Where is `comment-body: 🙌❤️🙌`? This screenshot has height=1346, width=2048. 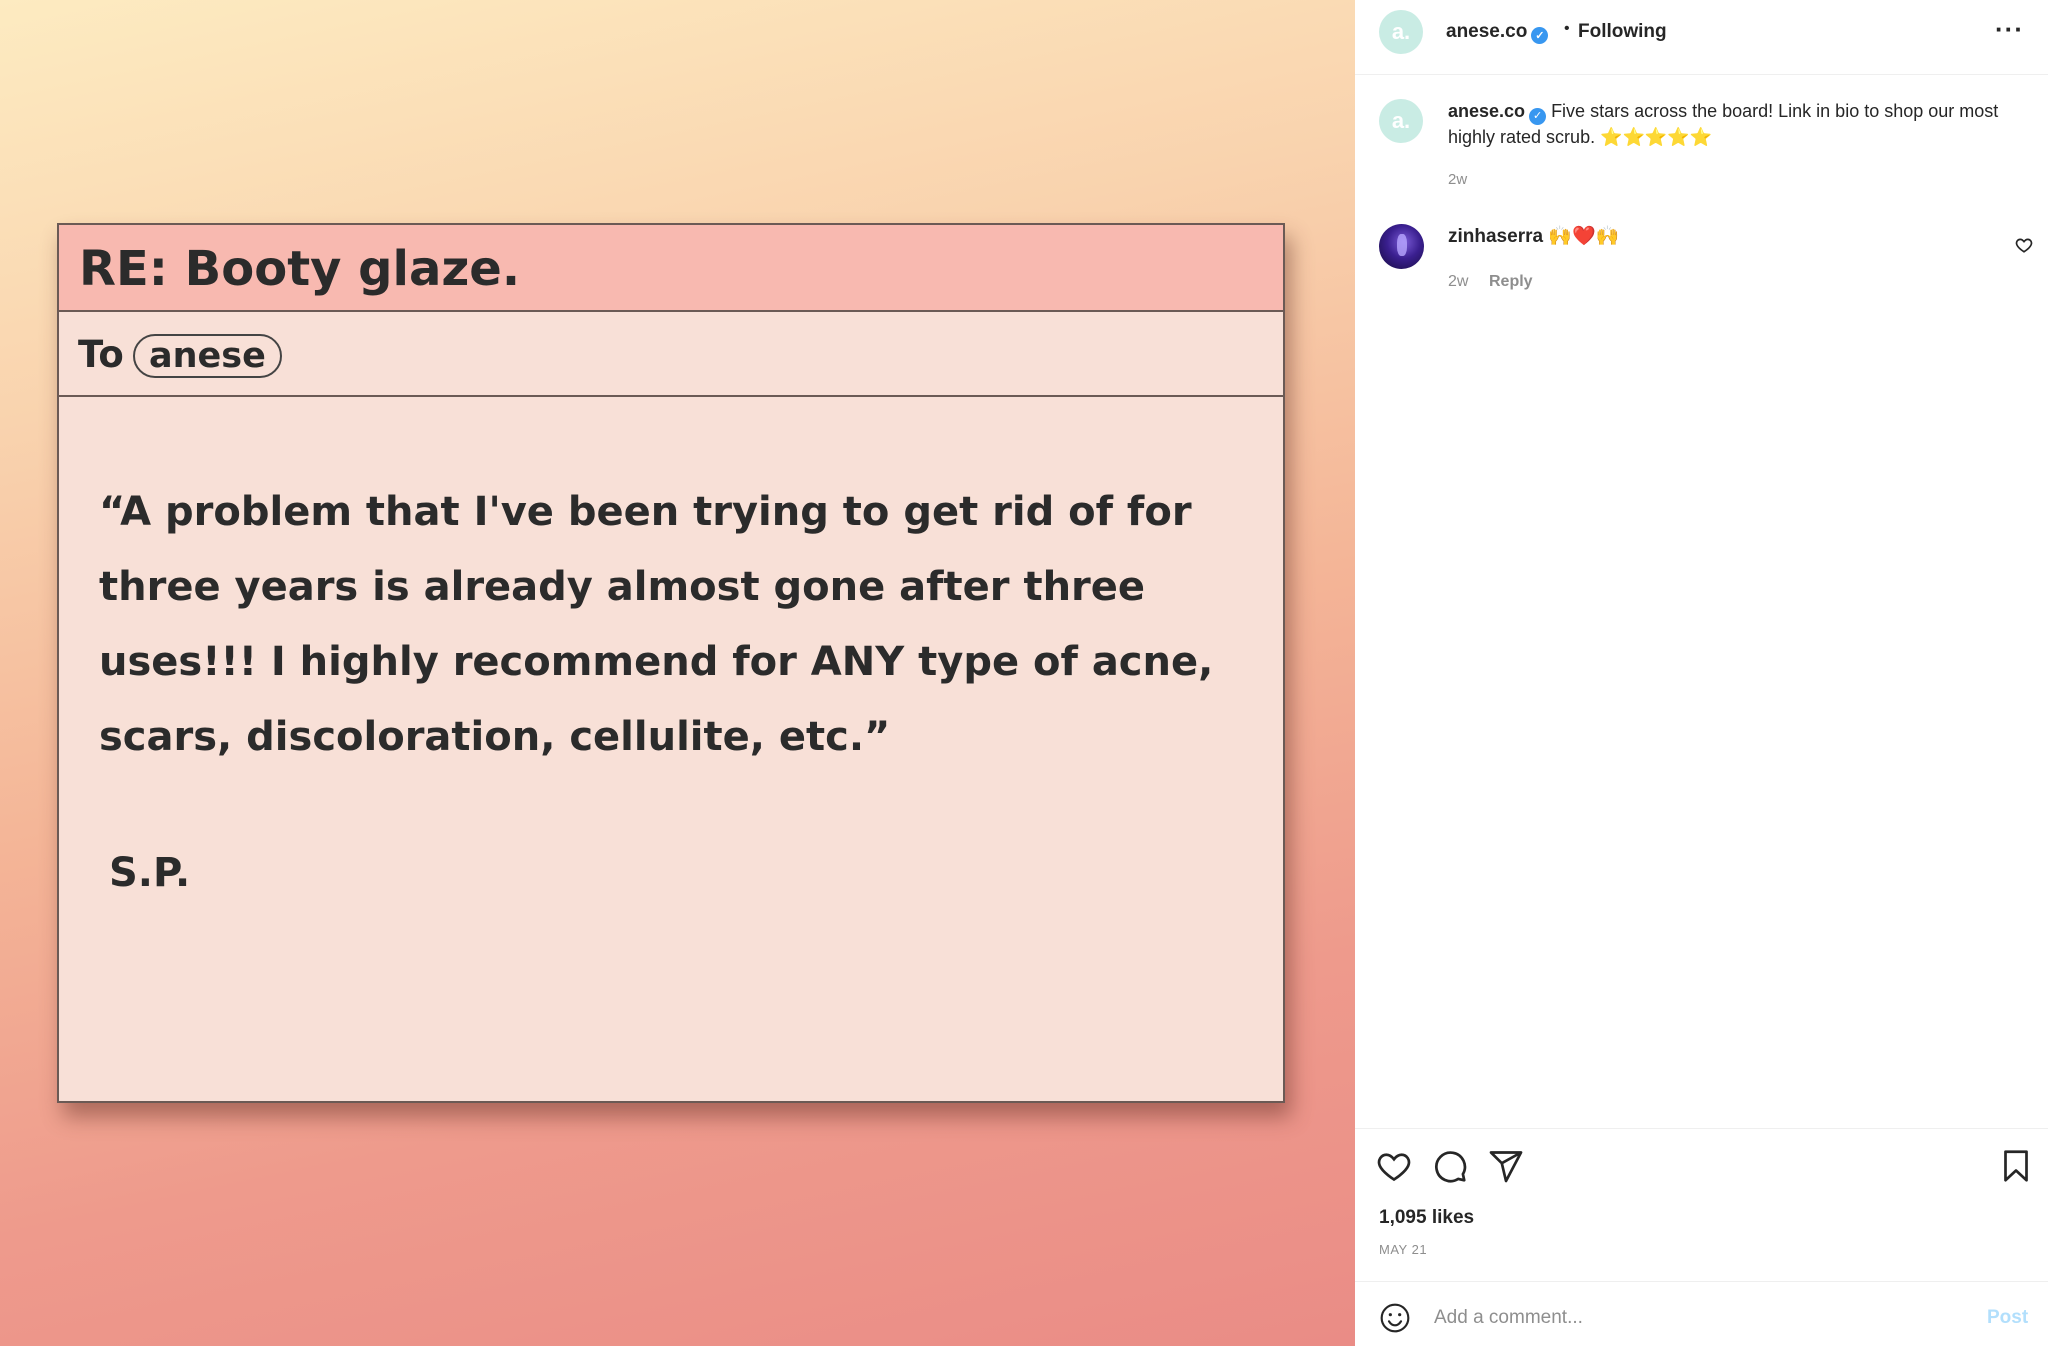
comment-body: 🙌❤️🙌 is located at coordinates (1584, 236).